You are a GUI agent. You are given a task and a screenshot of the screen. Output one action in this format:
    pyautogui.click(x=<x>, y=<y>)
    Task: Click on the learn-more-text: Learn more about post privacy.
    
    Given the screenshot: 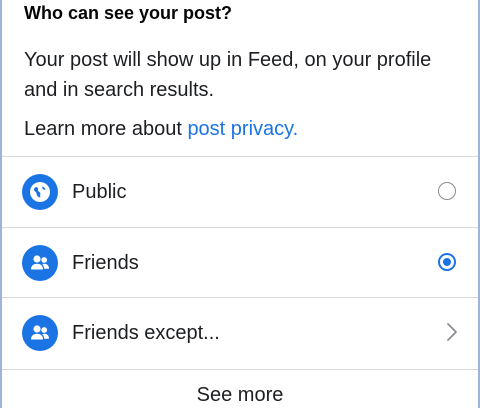 What is the action you would take?
    pyautogui.click(x=161, y=129)
    